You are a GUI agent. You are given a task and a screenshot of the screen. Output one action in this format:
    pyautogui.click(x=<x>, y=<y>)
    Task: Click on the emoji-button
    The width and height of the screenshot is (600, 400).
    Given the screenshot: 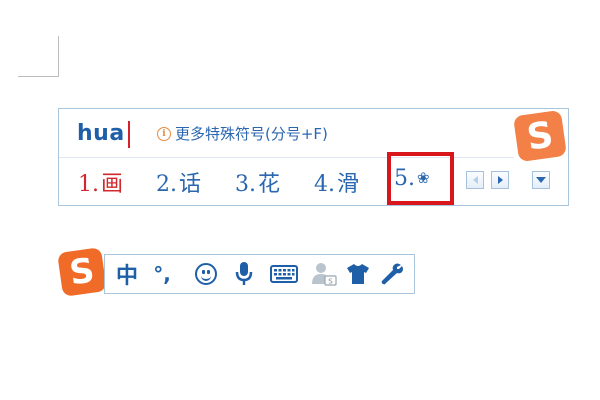 What is the action you would take?
    pyautogui.click(x=206, y=274)
    